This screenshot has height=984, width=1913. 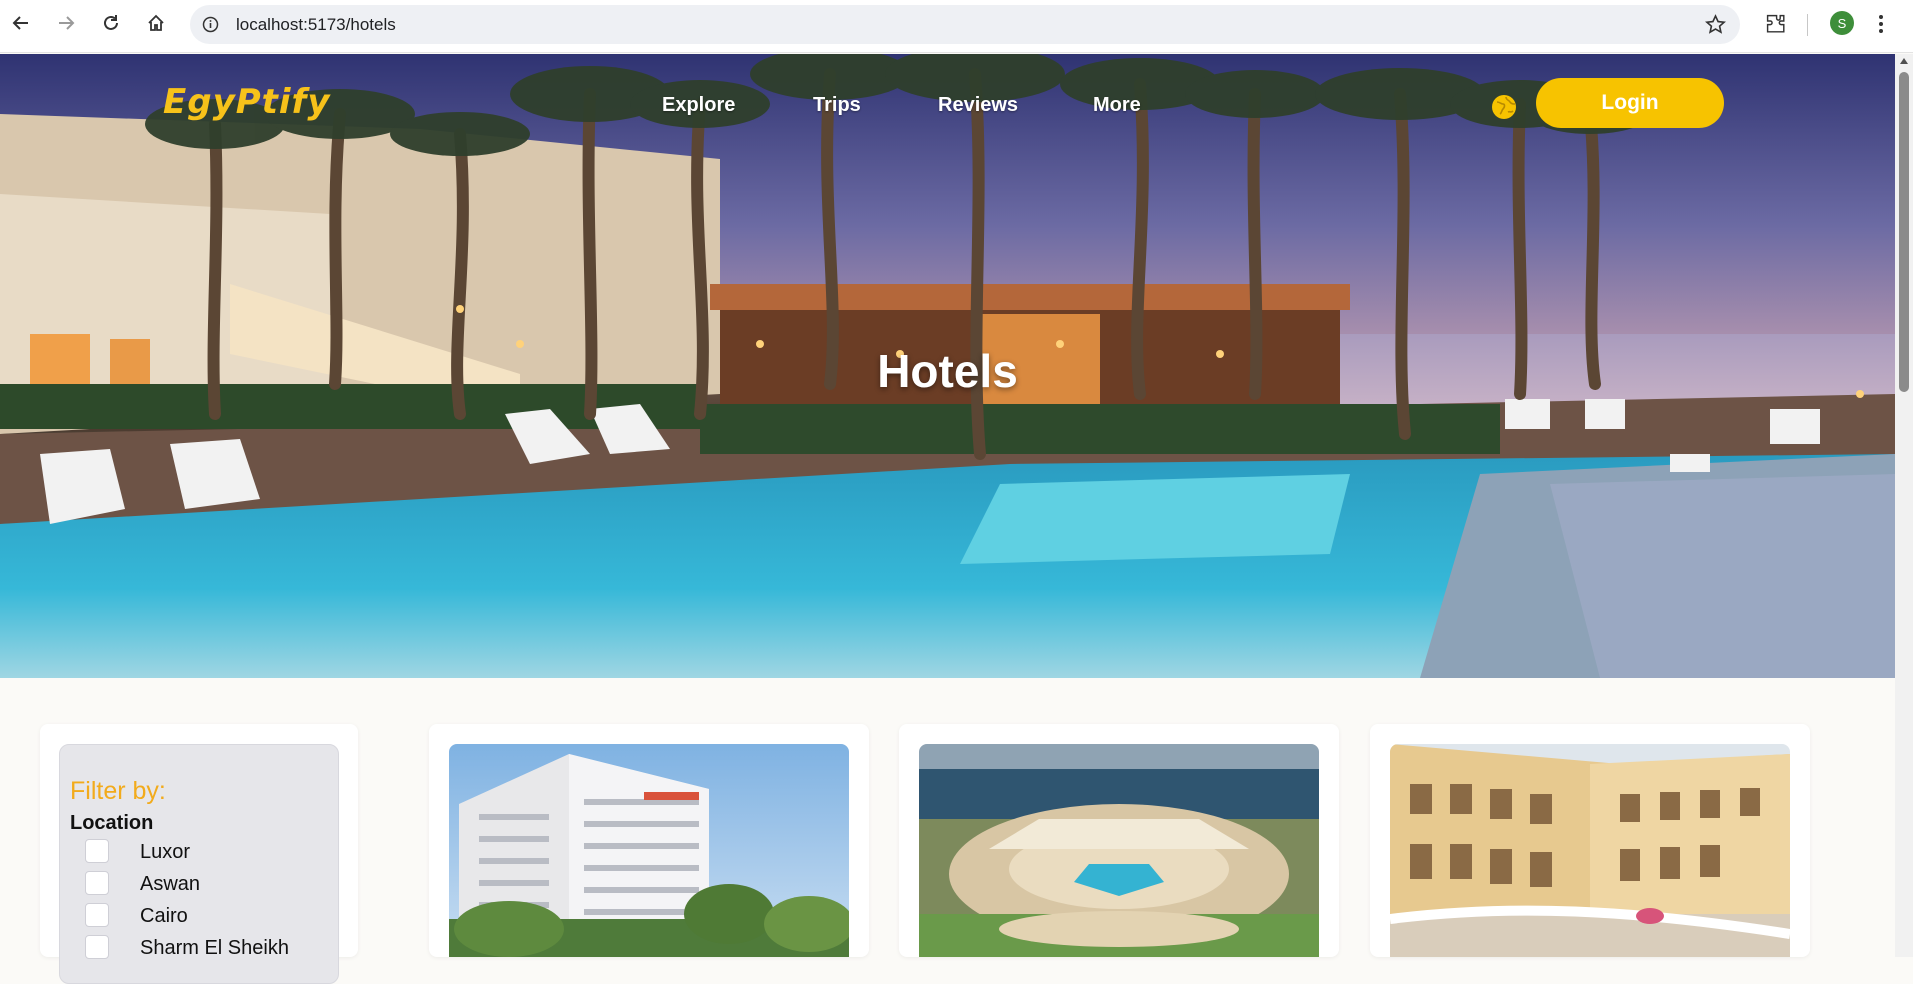 I want to click on filter-option-aswan: Aswan, so click(x=142, y=883).